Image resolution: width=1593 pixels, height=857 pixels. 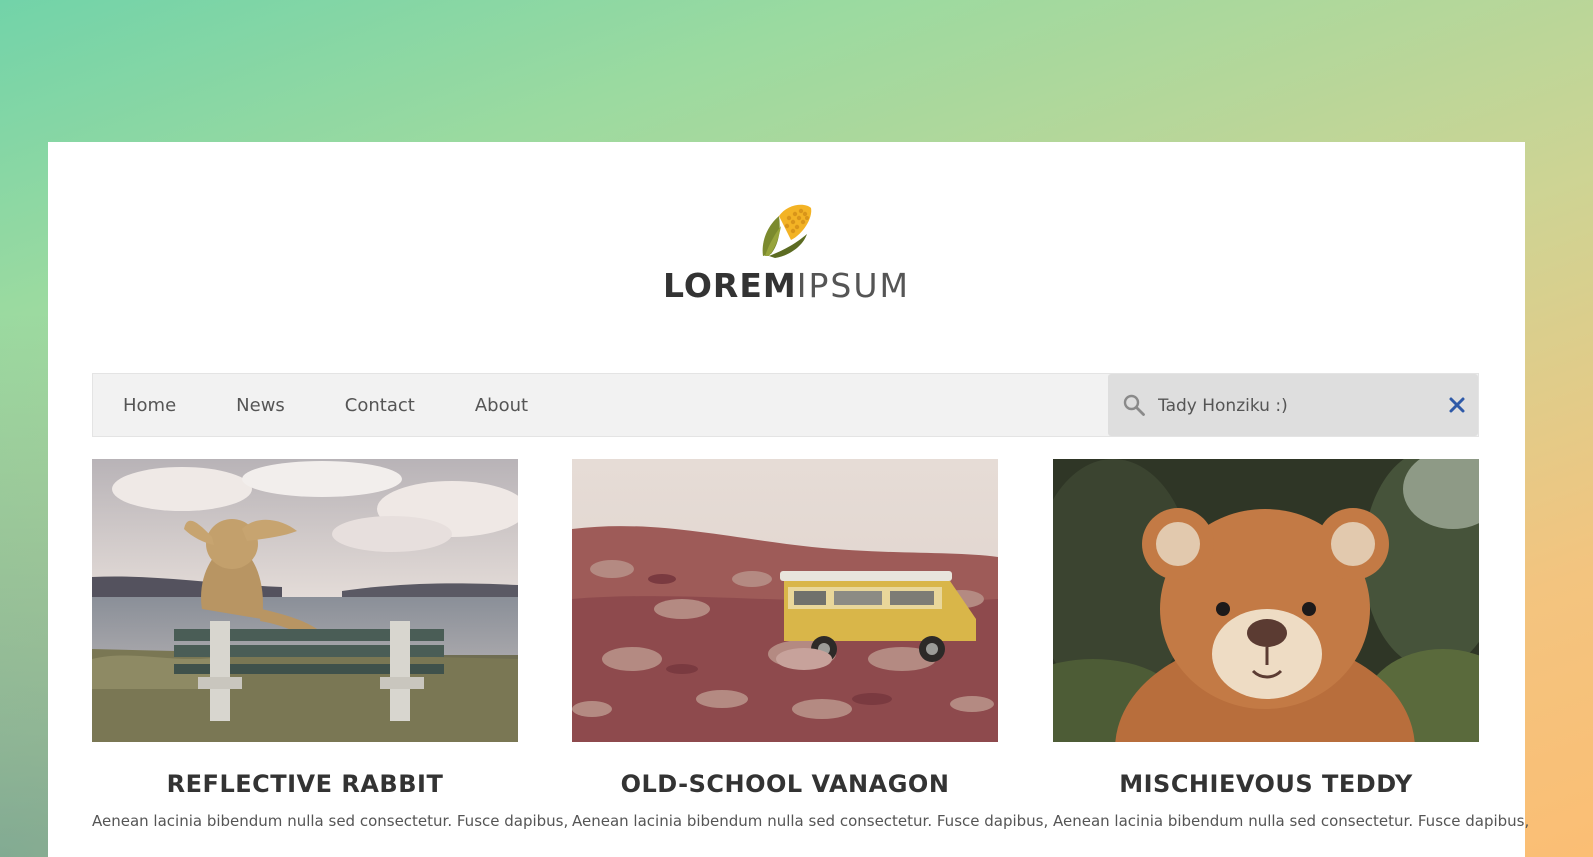 What do you see at coordinates (1266, 600) in the screenshot?
I see `teddy-bear-photo` at bounding box center [1266, 600].